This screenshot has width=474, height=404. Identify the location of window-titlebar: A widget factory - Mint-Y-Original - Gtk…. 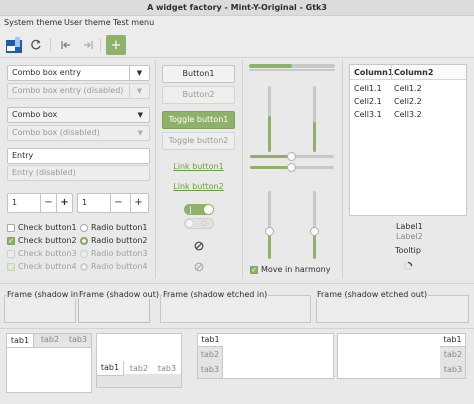
(237, 8).